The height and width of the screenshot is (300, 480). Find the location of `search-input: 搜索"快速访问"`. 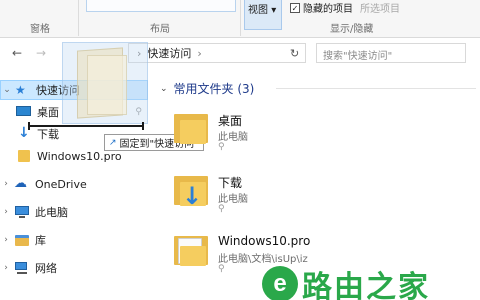

search-input: 搜索"快速访问" is located at coordinates (391, 53).